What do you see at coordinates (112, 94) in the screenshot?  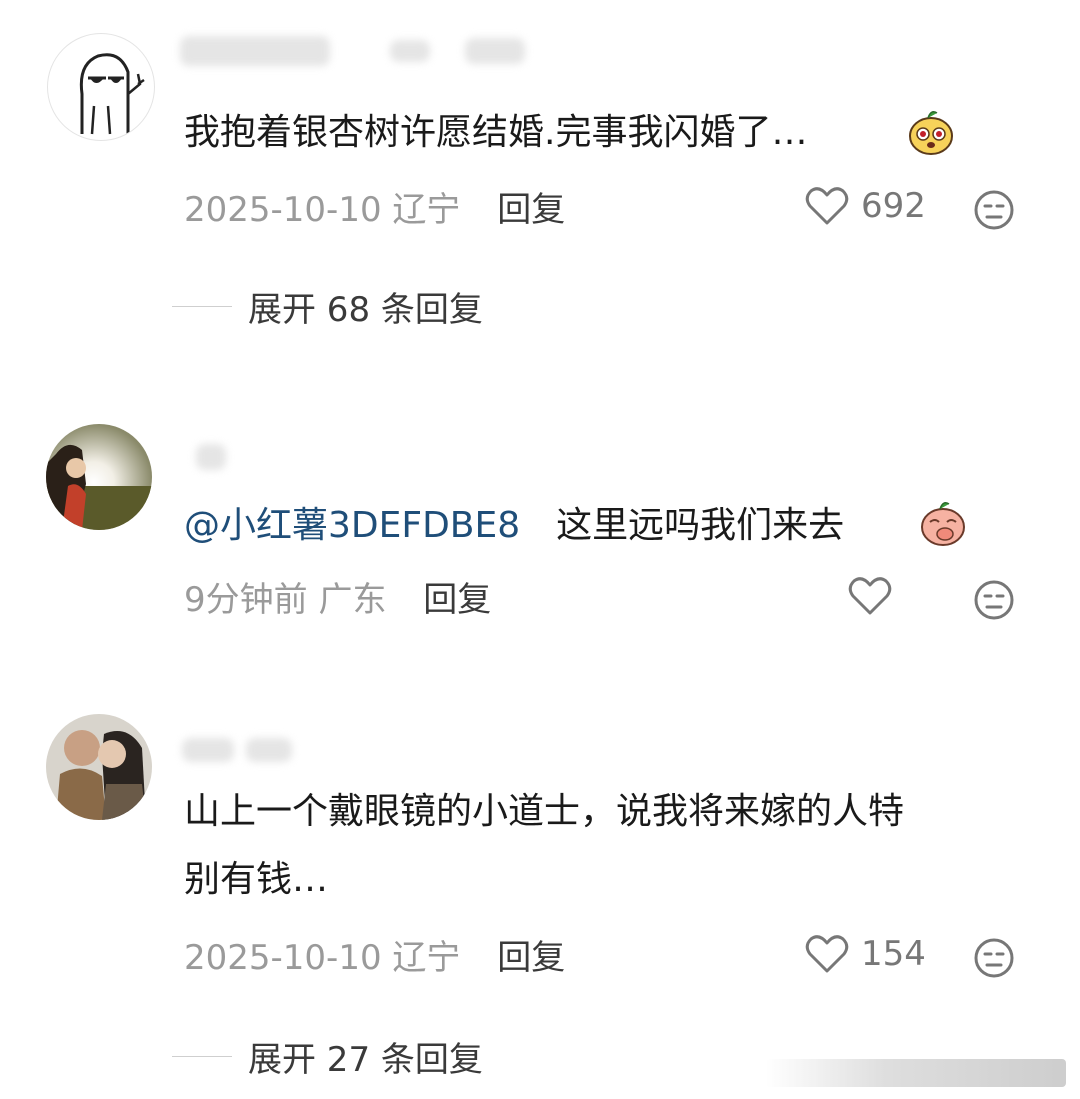 I see `sunglasses-doodle-avatar` at bounding box center [112, 94].